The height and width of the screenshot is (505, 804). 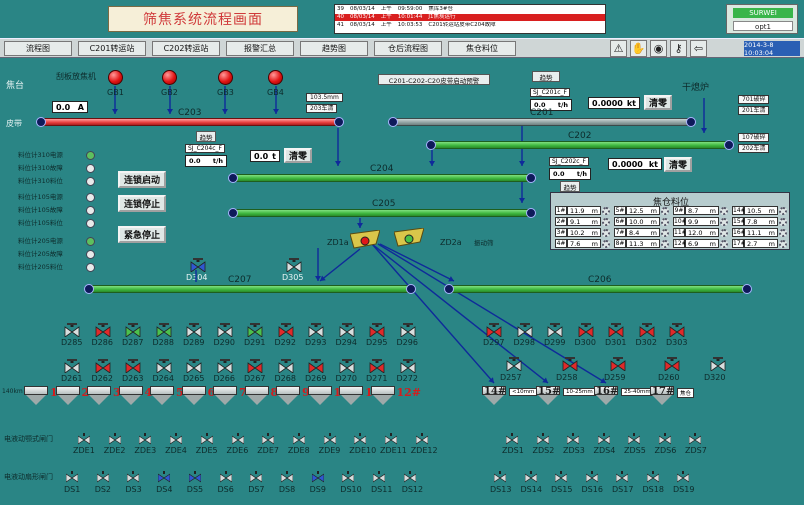 What do you see at coordinates (555, 330) in the screenshot?
I see `valve-d299` at bounding box center [555, 330].